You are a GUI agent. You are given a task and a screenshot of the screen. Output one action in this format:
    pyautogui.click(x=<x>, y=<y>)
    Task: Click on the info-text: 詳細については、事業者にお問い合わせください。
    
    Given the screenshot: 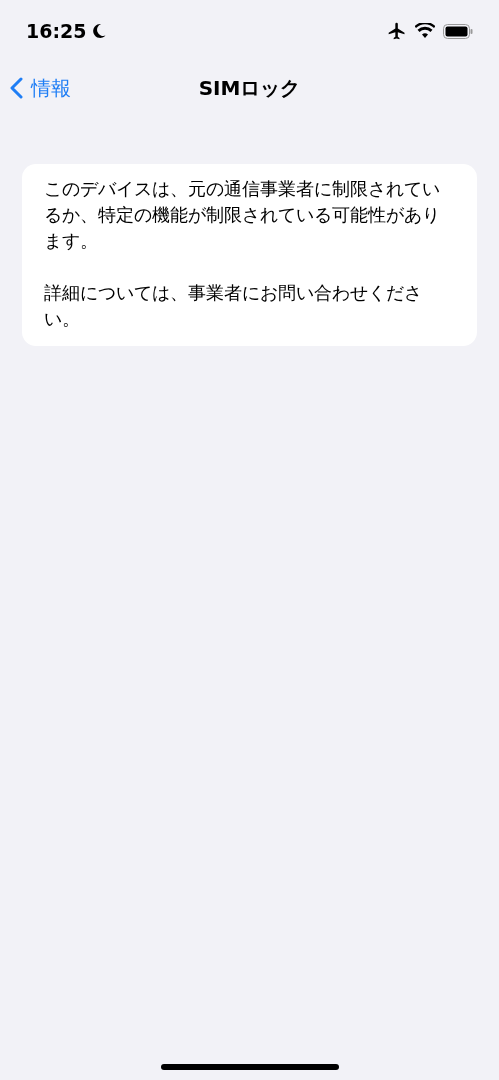 What is the action you would take?
    pyautogui.click(x=233, y=306)
    